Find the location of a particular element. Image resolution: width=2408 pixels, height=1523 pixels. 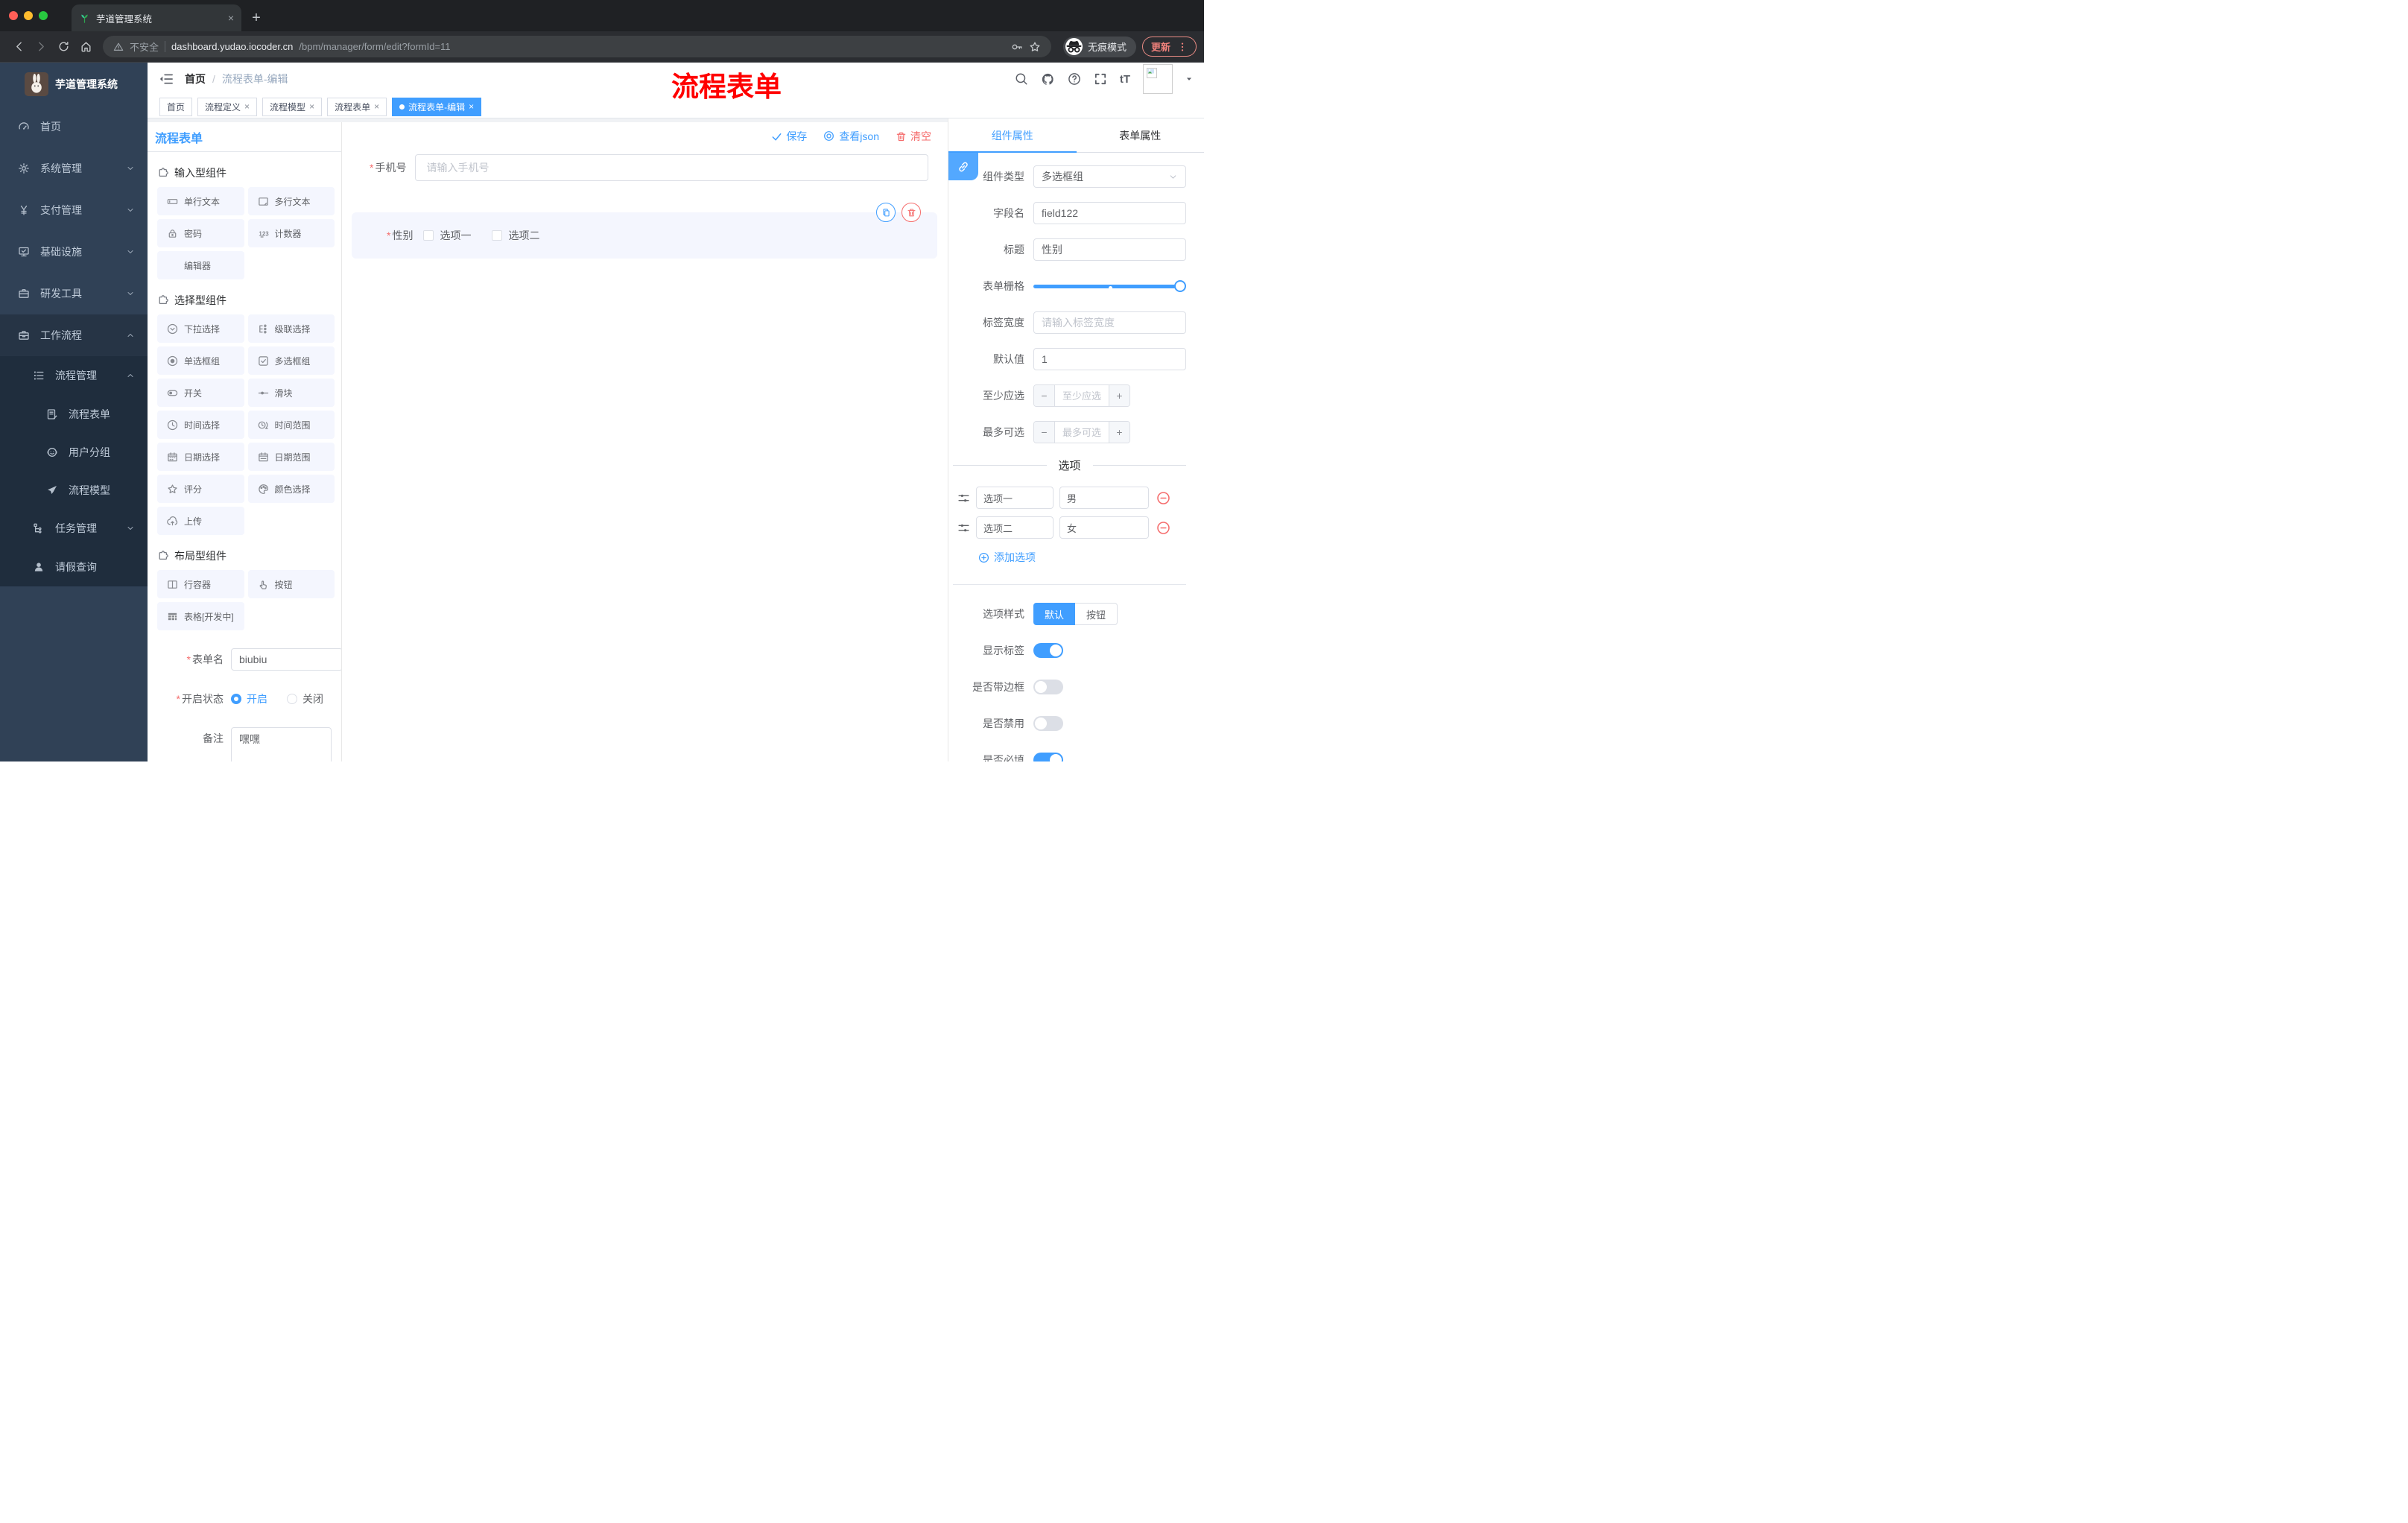

title-input is located at coordinates (1109, 250).